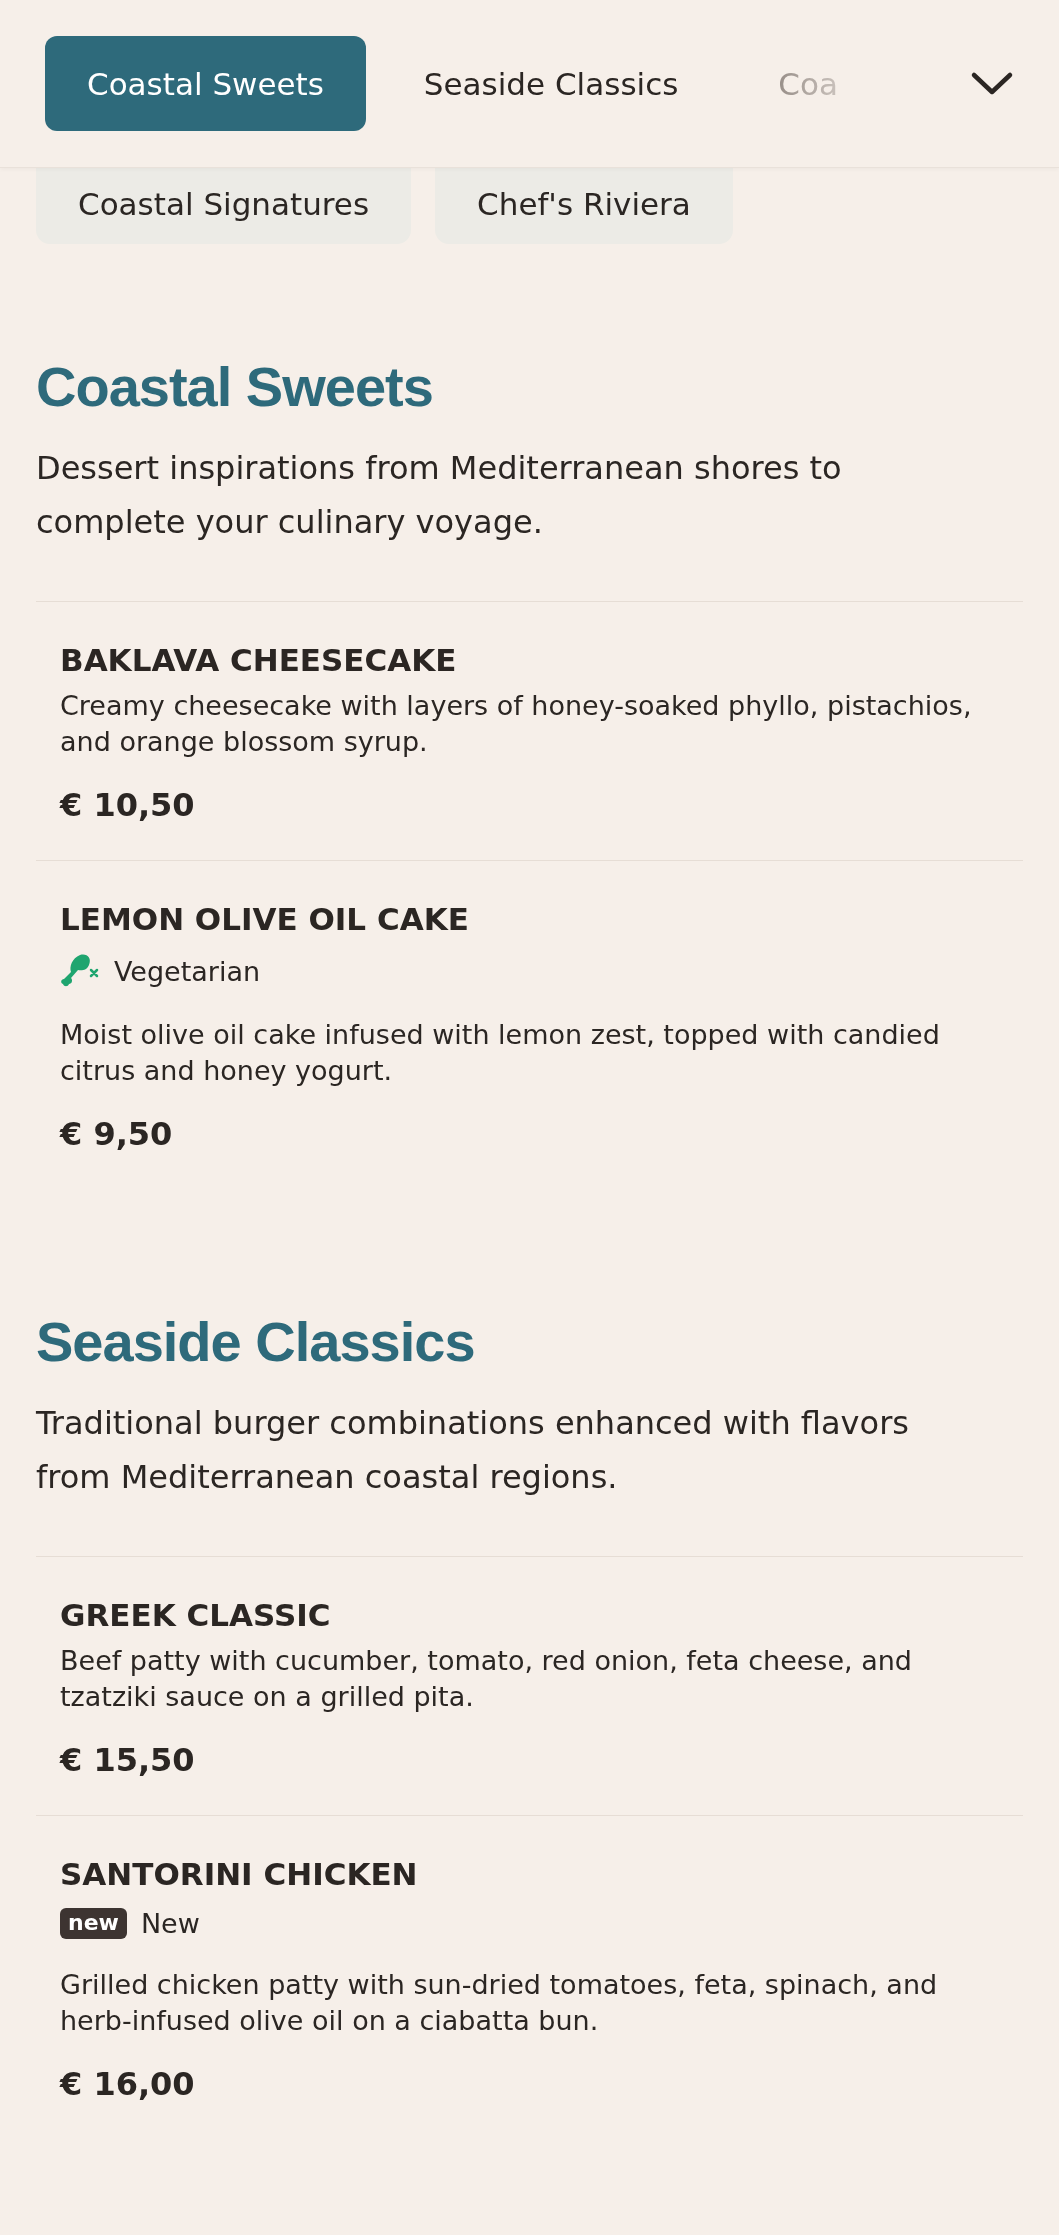 This screenshot has width=1059, height=2235. What do you see at coordinates (259, 660) in the screenshot?
I see `dish-name: BAKLAVA CHEESECAKE` at bounding box center [259, 660].